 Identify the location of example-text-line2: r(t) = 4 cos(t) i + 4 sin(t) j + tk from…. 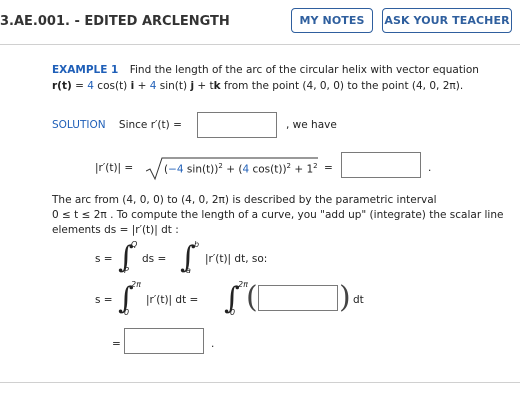
(258, 86).